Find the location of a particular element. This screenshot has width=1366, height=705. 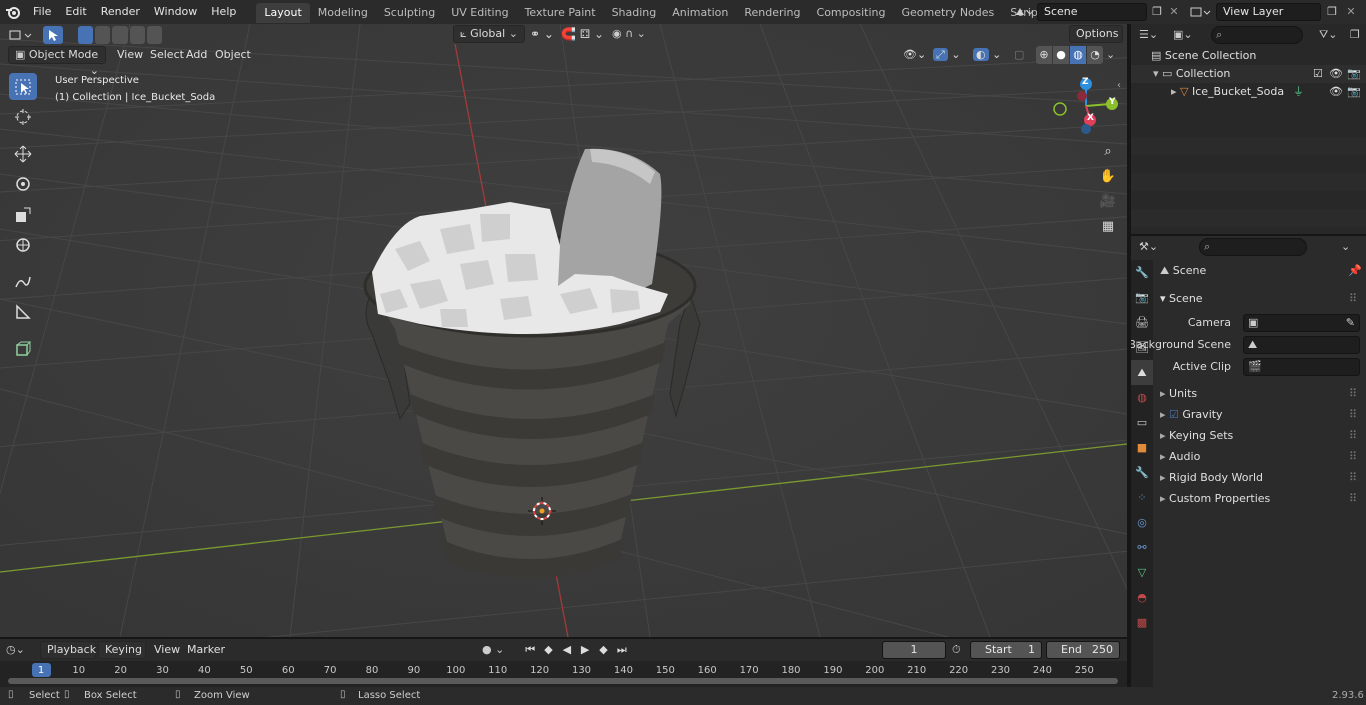

perspective-grid-icon: ▦ is located at coordinates (1108, 226).